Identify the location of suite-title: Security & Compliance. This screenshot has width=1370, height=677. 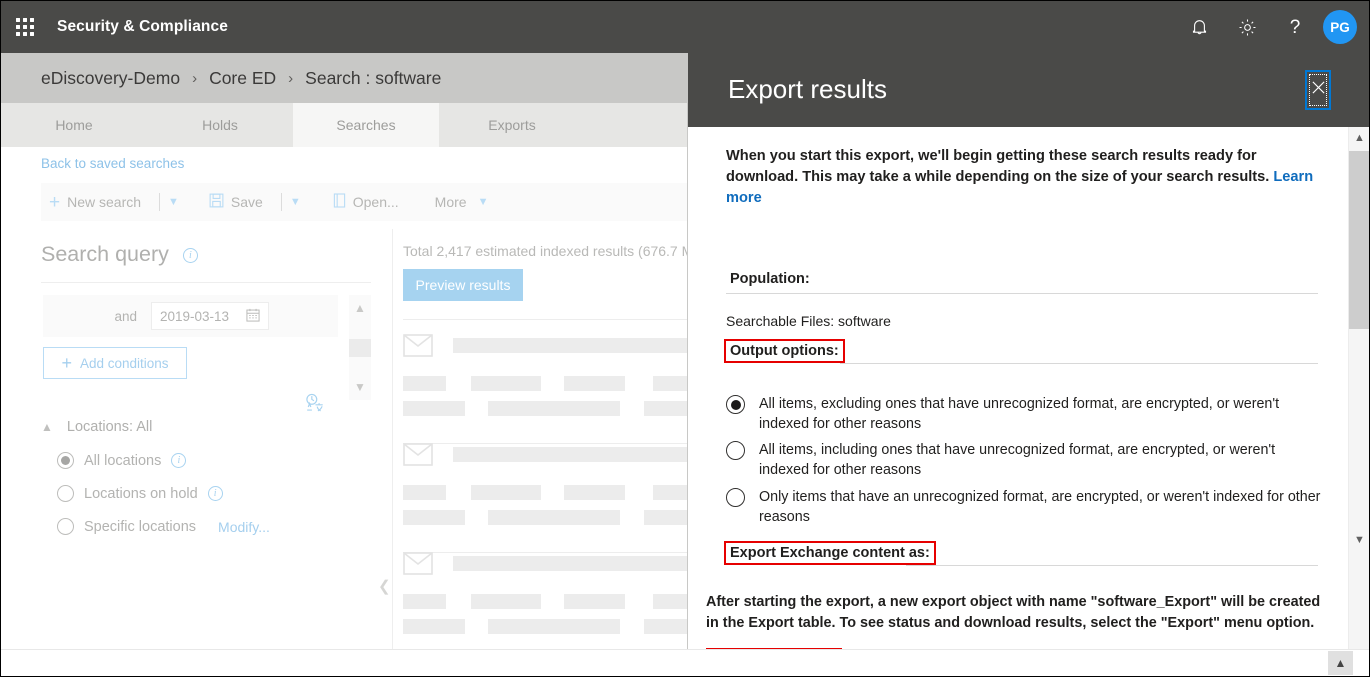
(142, 26).